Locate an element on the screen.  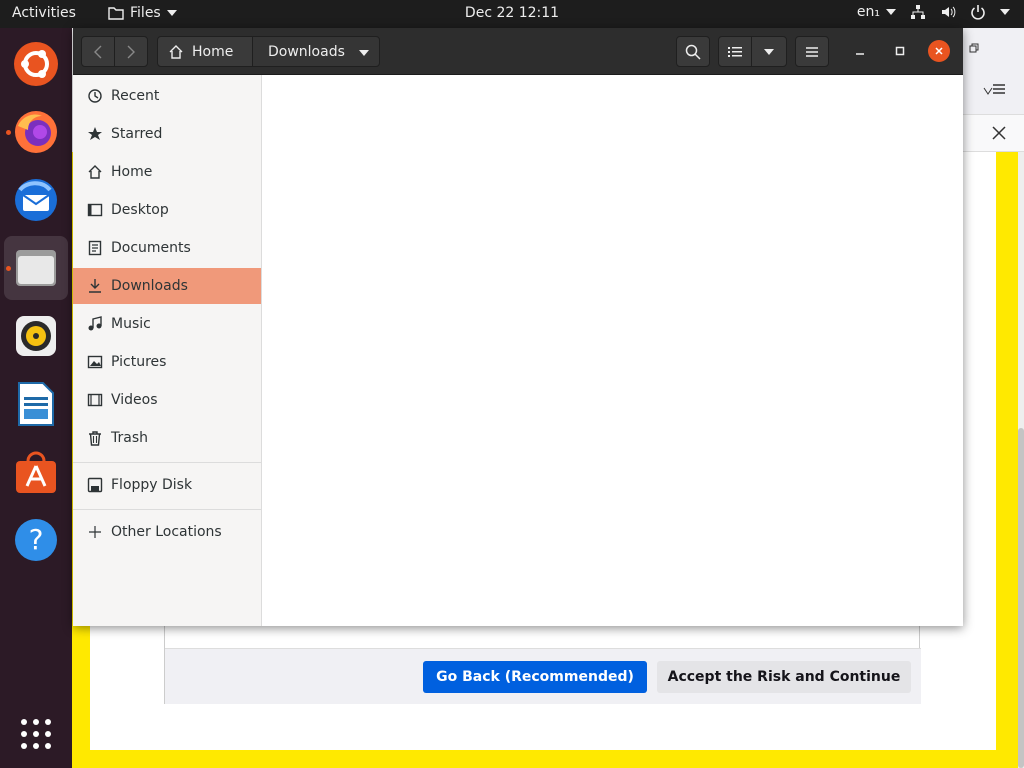
minimize-button is located at coordinates (860, 51).